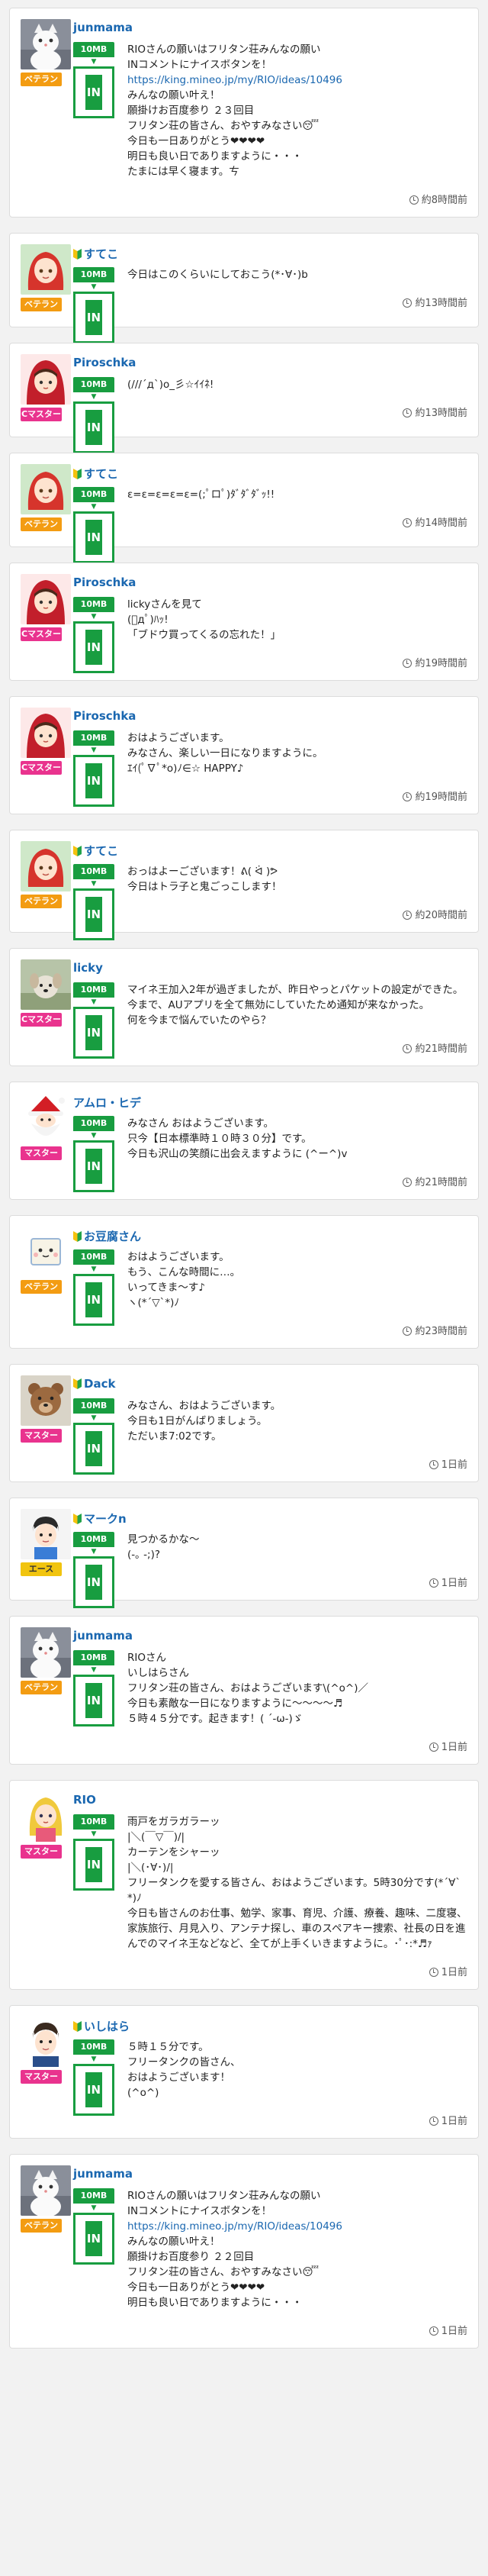  What do you see at coordinates (441, 915) in the screenshot?
I see `timestamp-text: 約20時間前` at bounding box center [441, 915].